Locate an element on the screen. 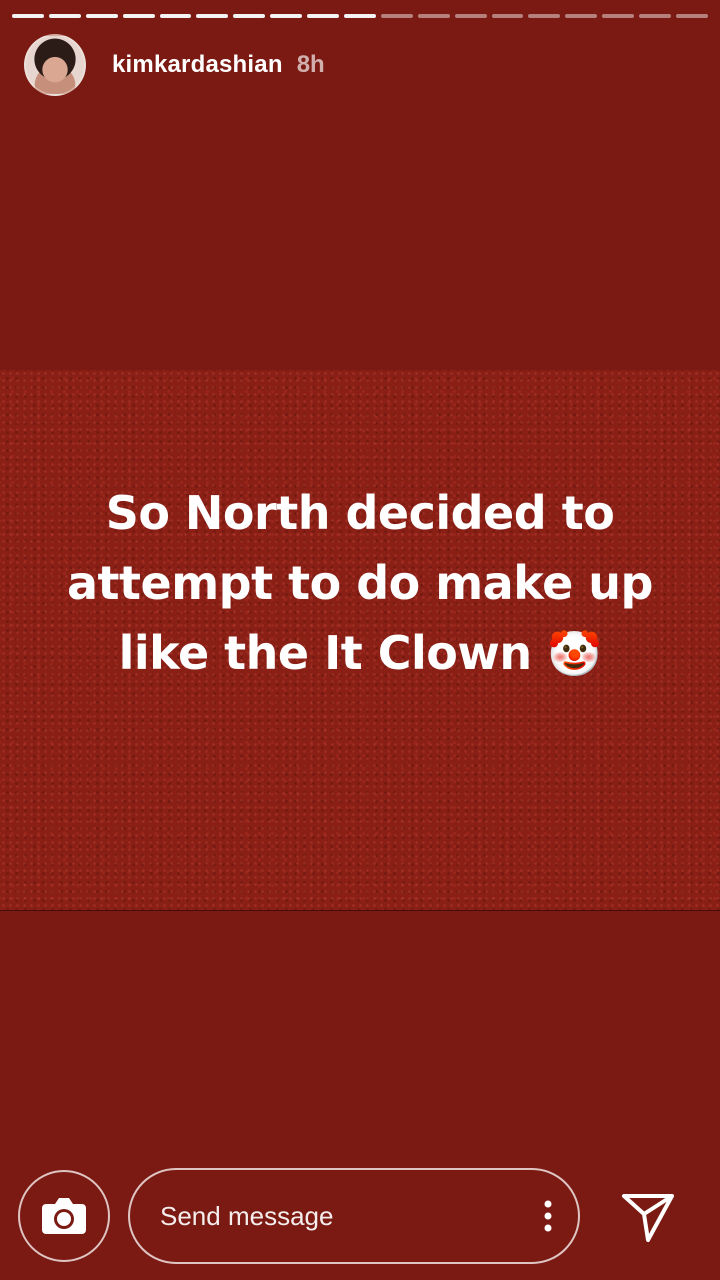 The image size is (720, 1280). message-input is located at coordinates (324, 1216).